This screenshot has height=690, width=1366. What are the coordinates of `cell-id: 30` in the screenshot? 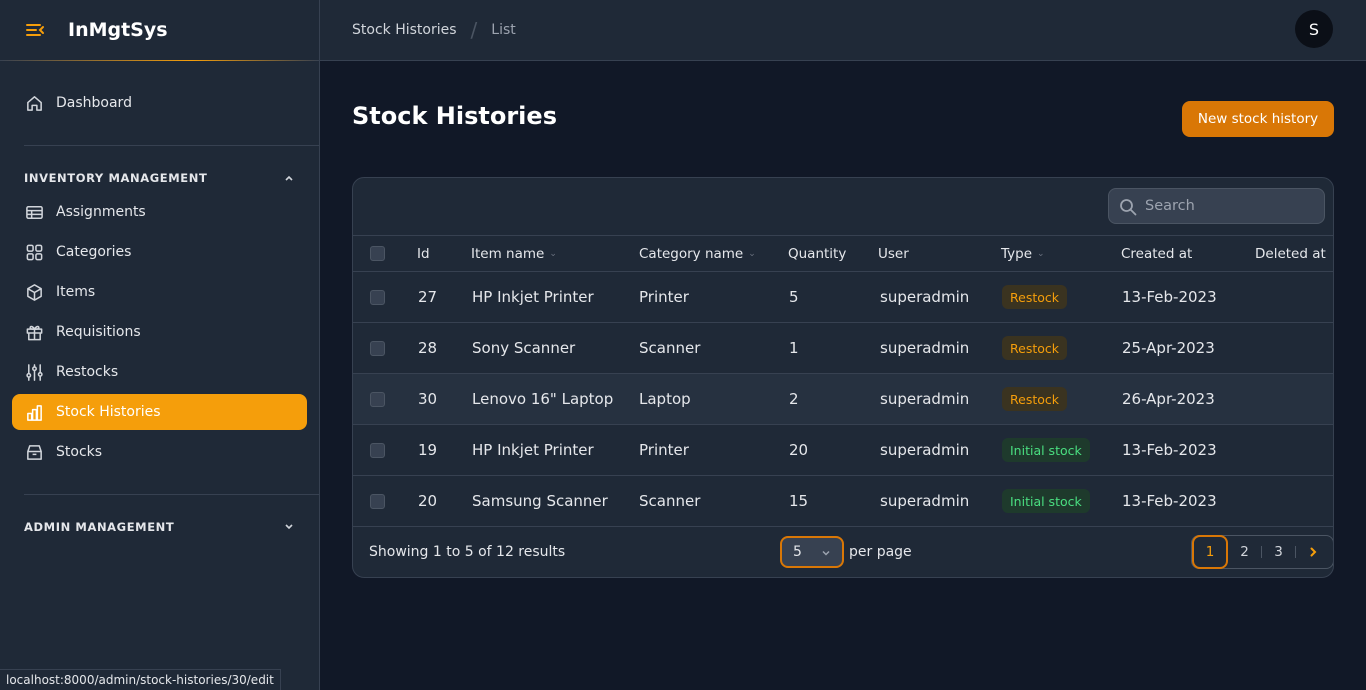 It's located at (428, 399).